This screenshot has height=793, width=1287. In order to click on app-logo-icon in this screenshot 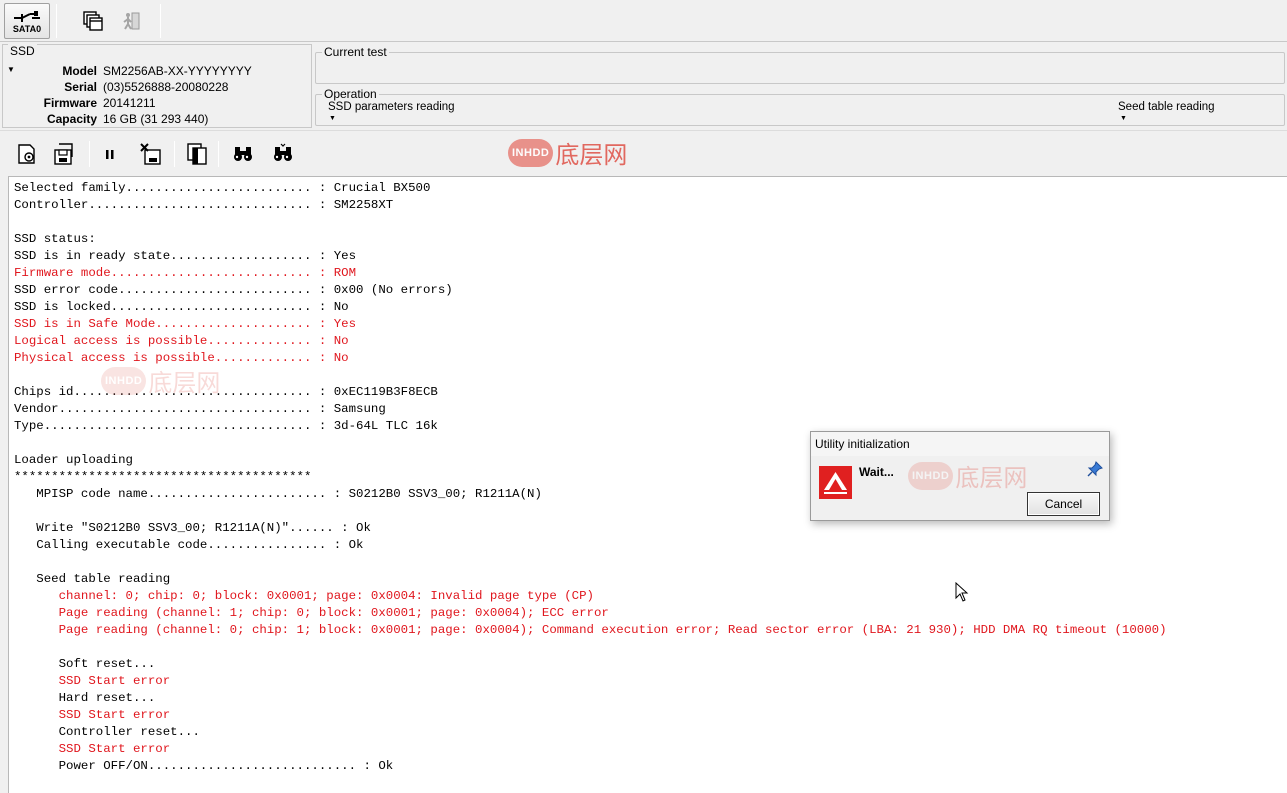, I will do `click(835, 482)`.